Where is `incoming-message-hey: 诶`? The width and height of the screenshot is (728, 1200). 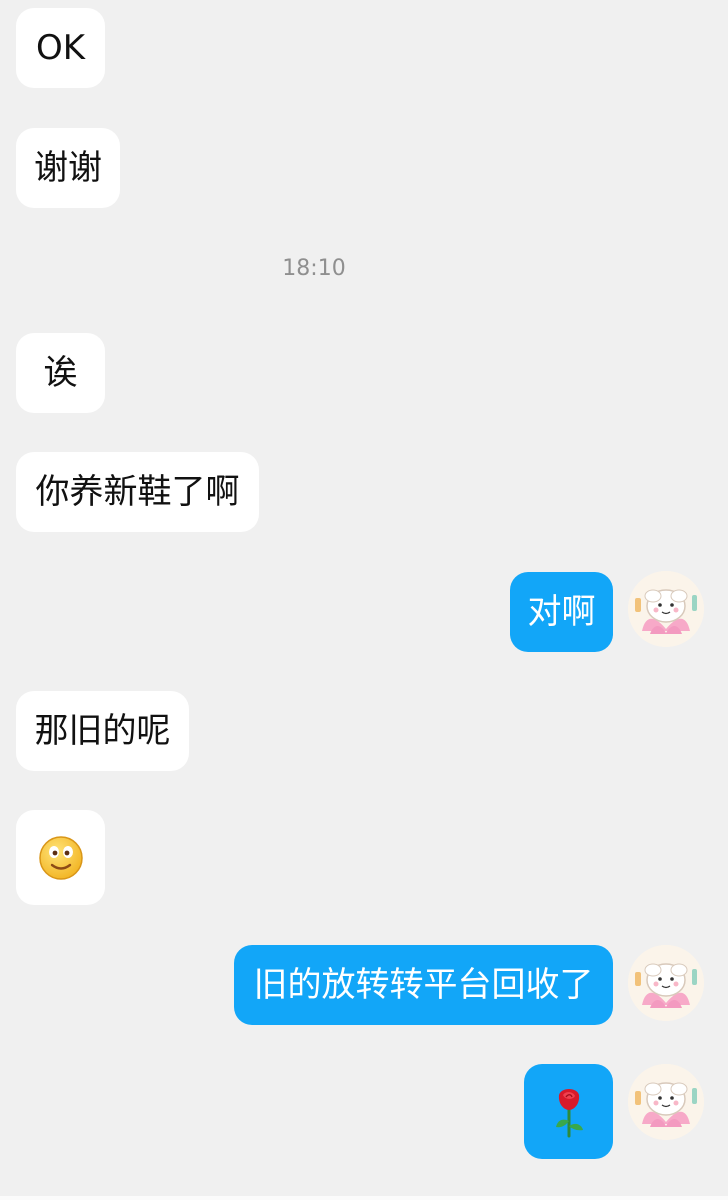
incoming-message-hey: 诶 is located at coordinates (60, 373).